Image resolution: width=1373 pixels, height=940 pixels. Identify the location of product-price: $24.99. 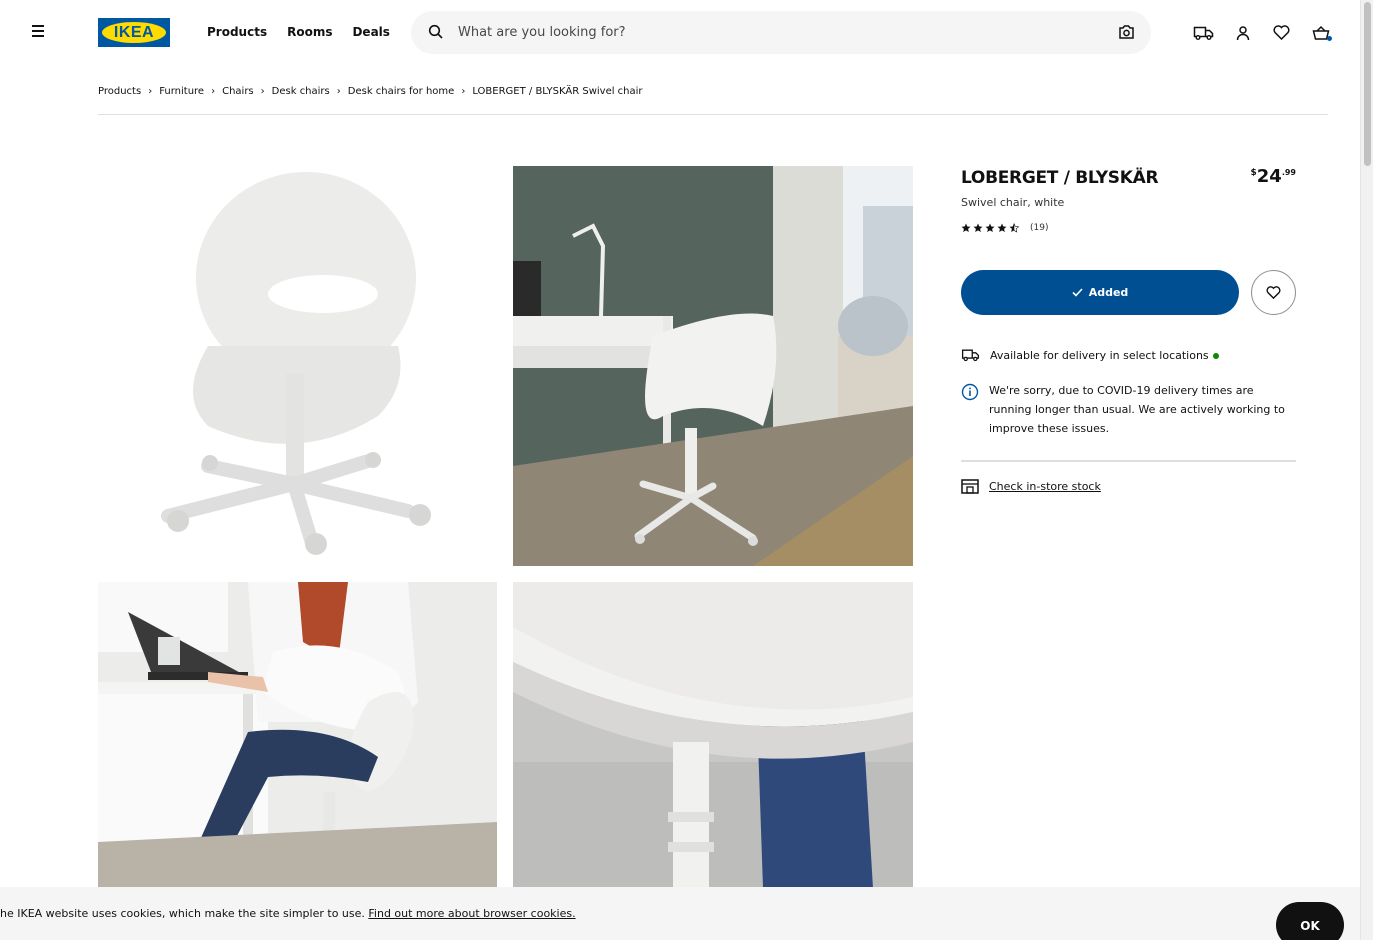
(1274, 176).